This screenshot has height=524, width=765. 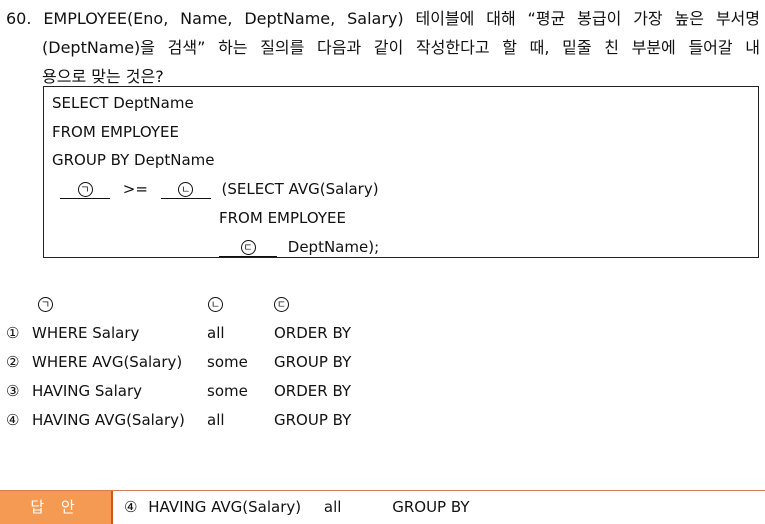 What do you see at coordinates (131, 507) in the screenshot?
I see `answer-number: ④` at bounding box center [131, 507].